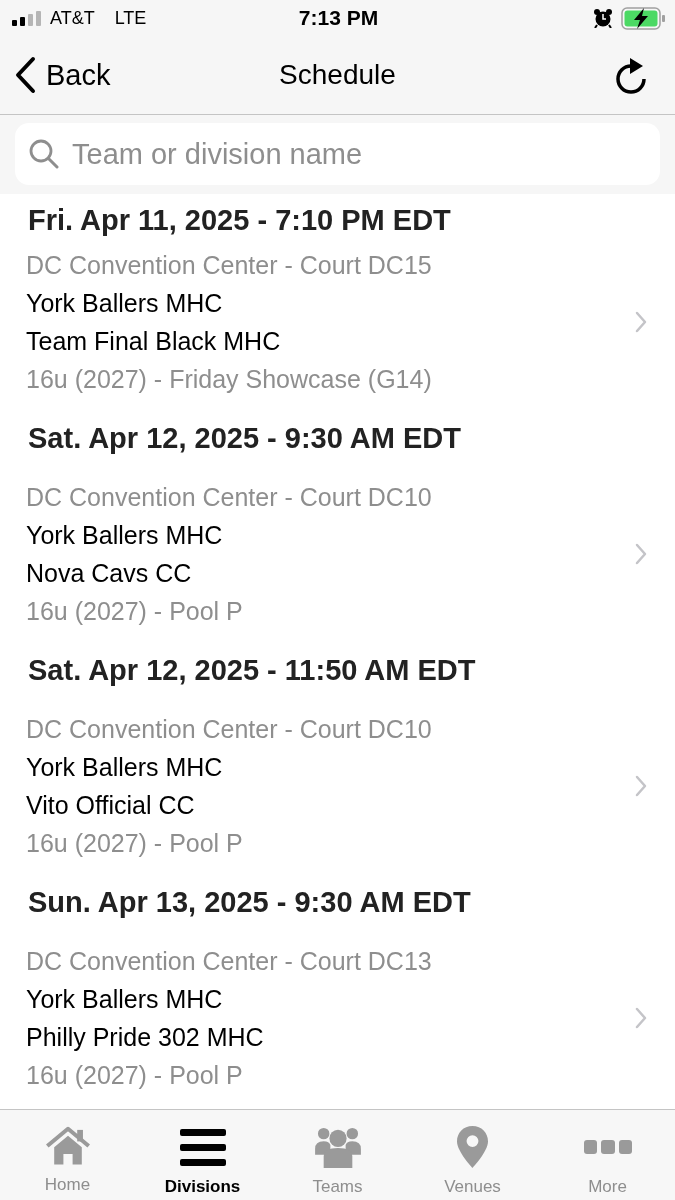  What do you see at coordinates (337, 1147) in the screenshot?
I see `people-icon` at bounding box center [337, 1147].